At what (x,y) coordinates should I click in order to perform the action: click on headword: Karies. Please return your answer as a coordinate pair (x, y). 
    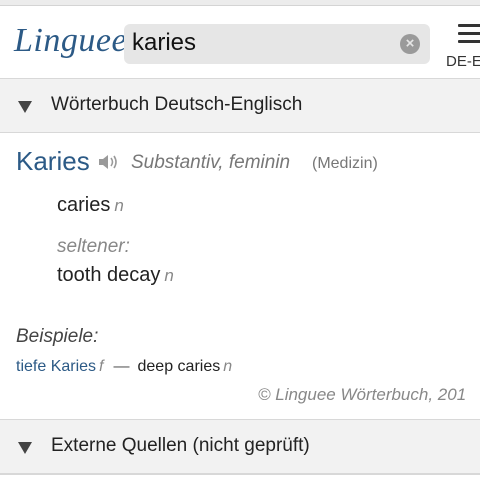
    Looking at the image, I should click on (53, 161).